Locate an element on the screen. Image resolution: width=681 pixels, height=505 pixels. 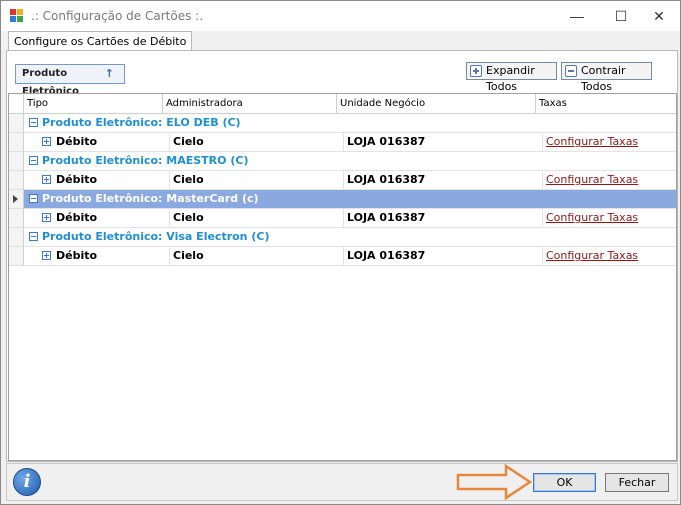
minimize-button: — is located at coordinates (577, 16).